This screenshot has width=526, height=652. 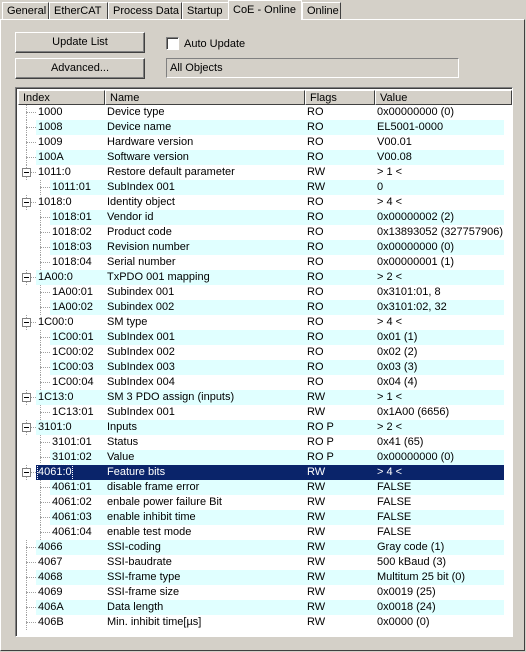 I want to click on cell-index: 1018:03, so click(x=72, y=247).